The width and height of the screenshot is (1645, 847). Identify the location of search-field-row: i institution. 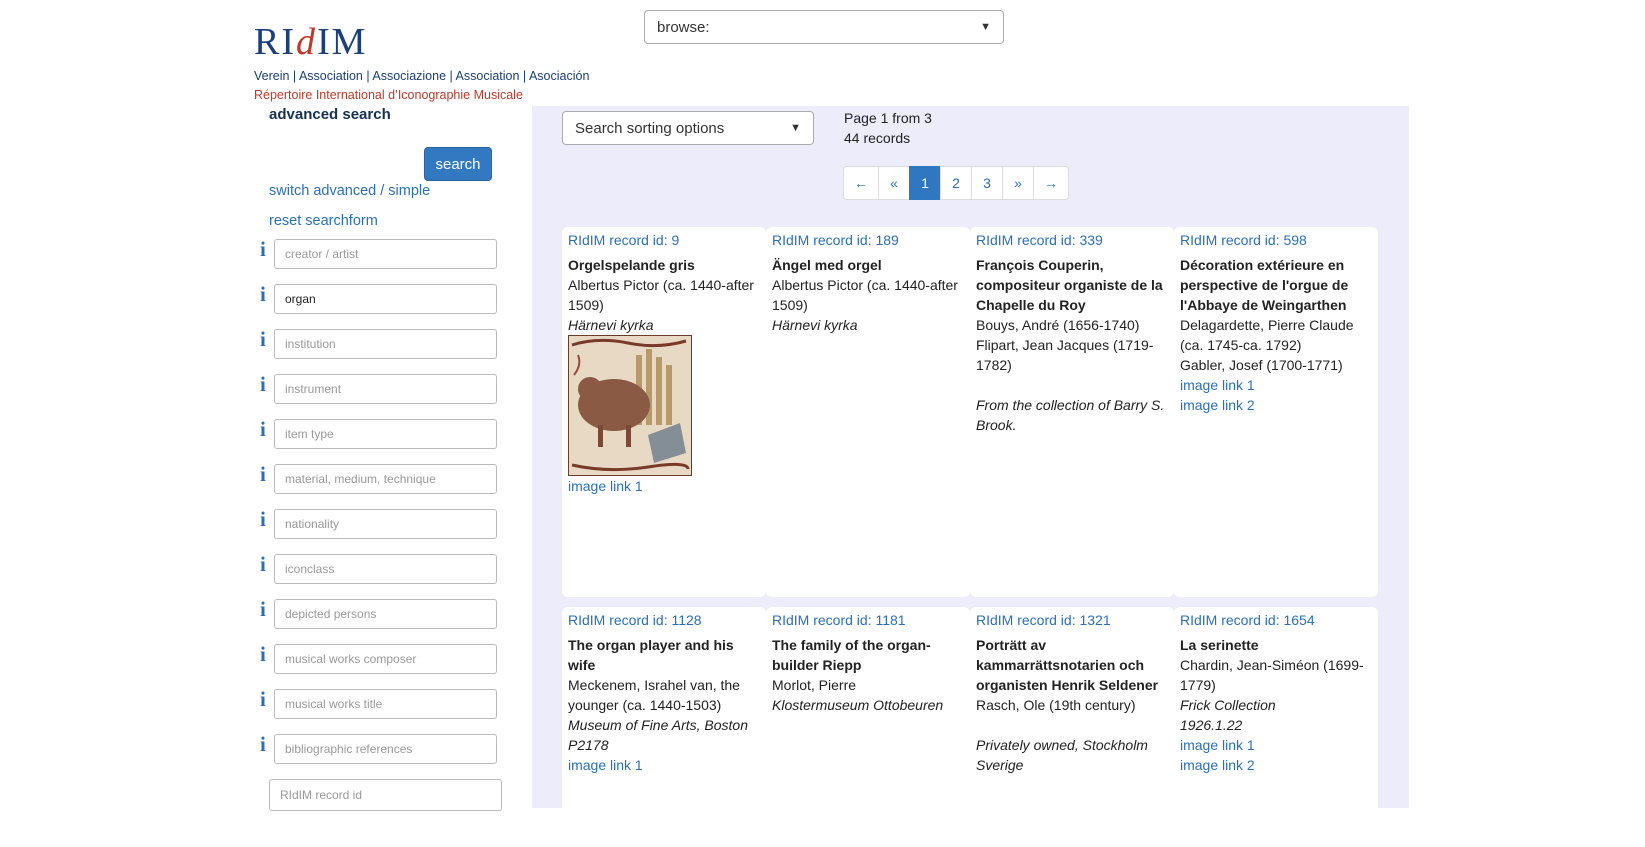
(378, 343).